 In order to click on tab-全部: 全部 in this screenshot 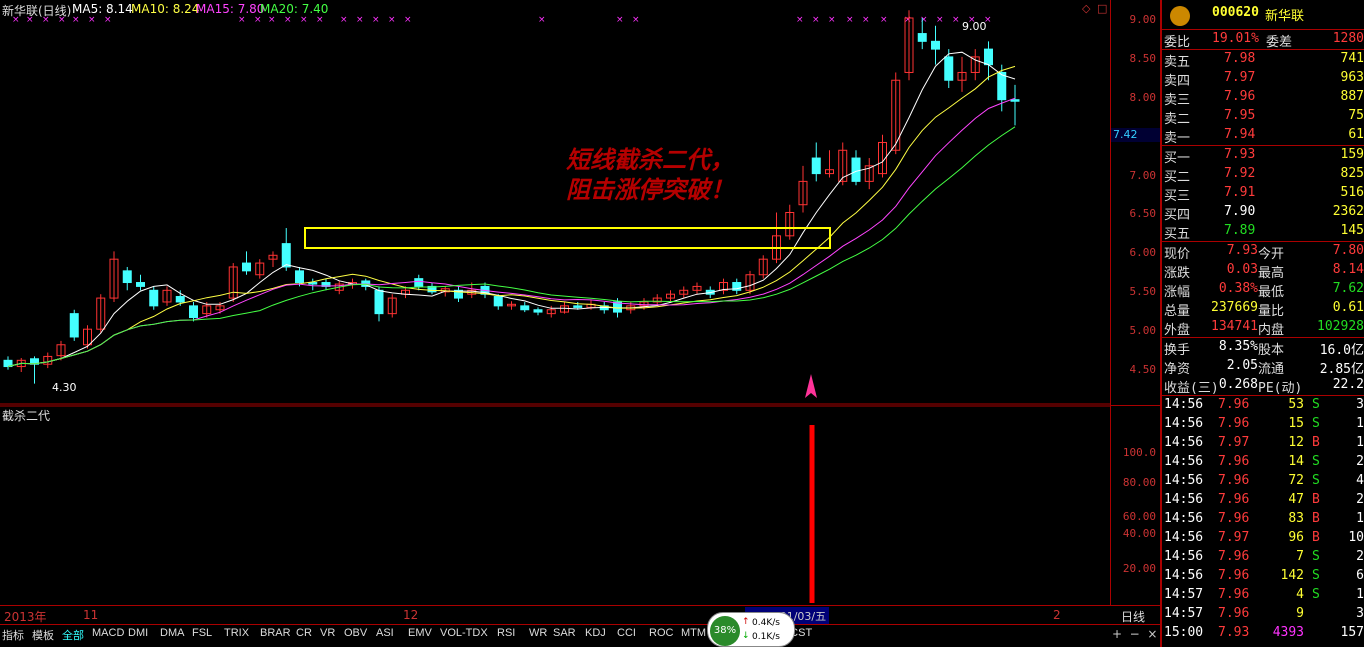, I will do `click(73, 635)`.